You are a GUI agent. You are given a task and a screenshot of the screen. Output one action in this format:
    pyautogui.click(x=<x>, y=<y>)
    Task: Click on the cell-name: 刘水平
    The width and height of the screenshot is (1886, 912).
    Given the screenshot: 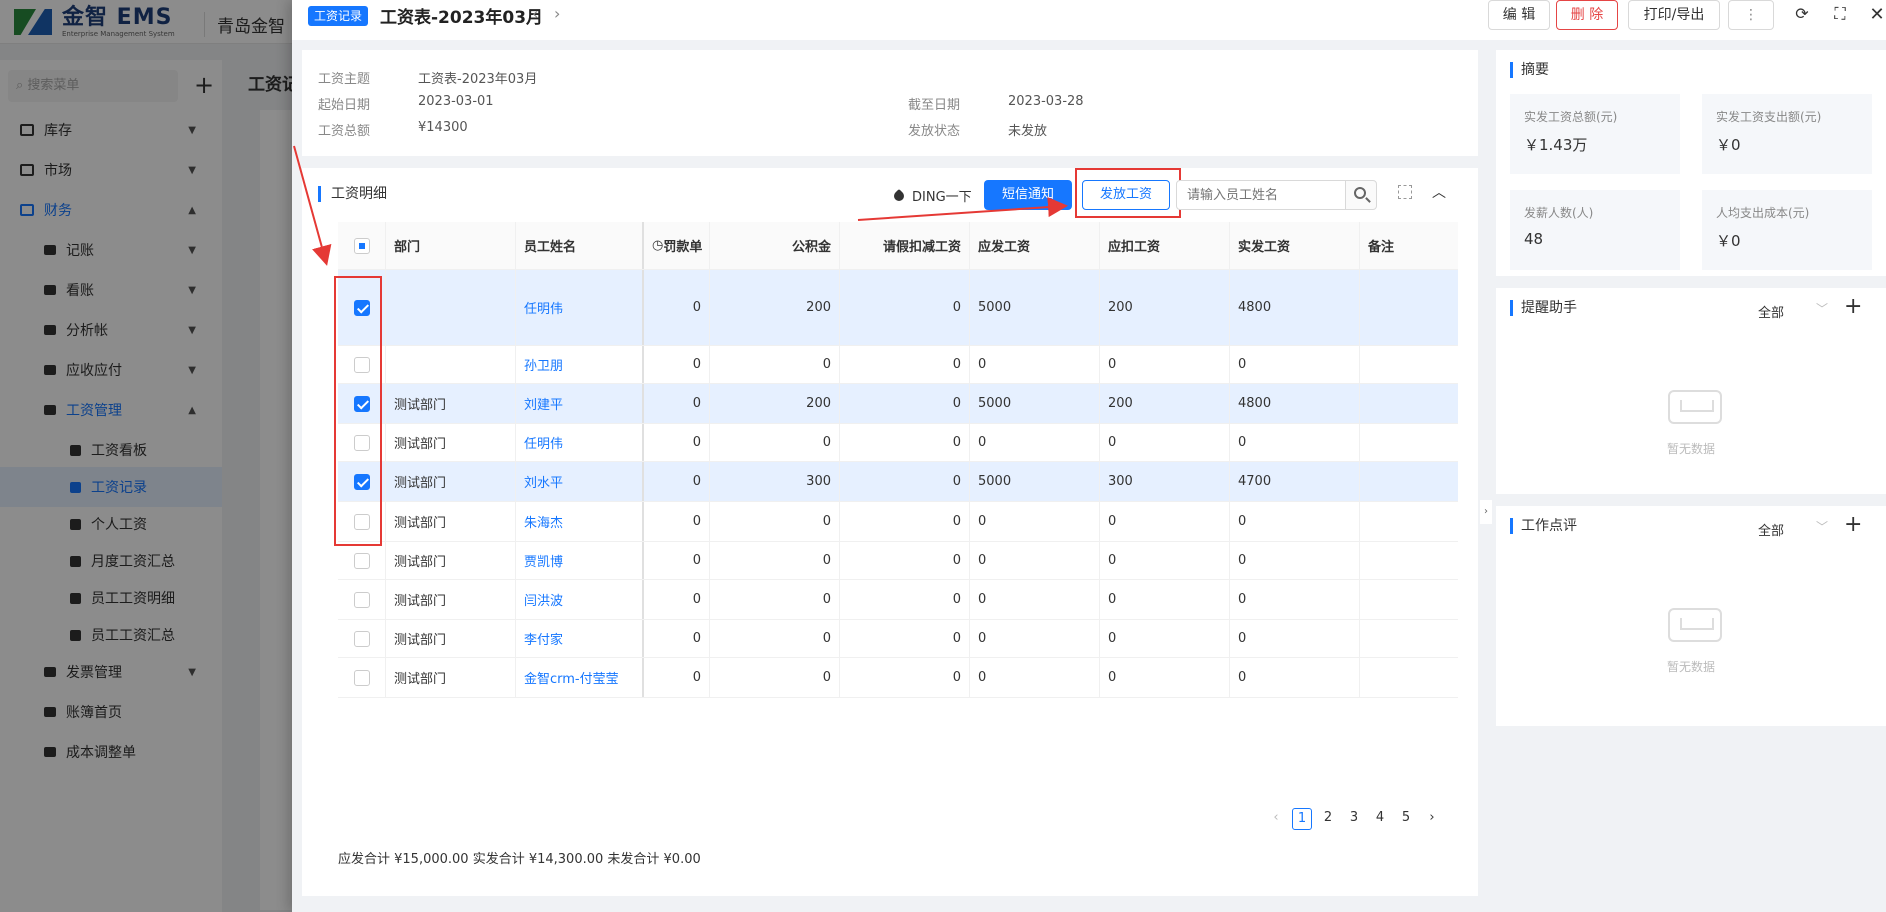 What is the action you would take?
    pyautogui.click(x=580, y=481)
    